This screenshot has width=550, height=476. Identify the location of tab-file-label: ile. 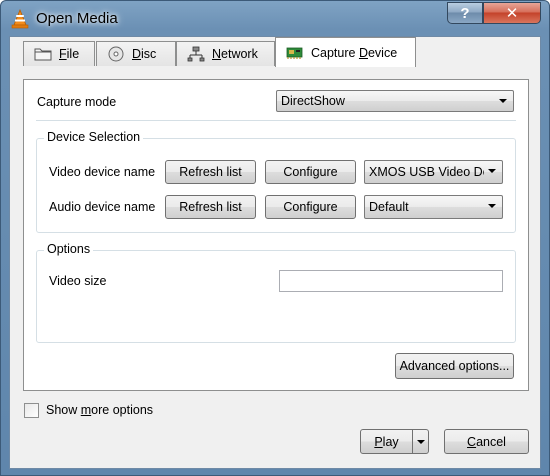
(73, 54).